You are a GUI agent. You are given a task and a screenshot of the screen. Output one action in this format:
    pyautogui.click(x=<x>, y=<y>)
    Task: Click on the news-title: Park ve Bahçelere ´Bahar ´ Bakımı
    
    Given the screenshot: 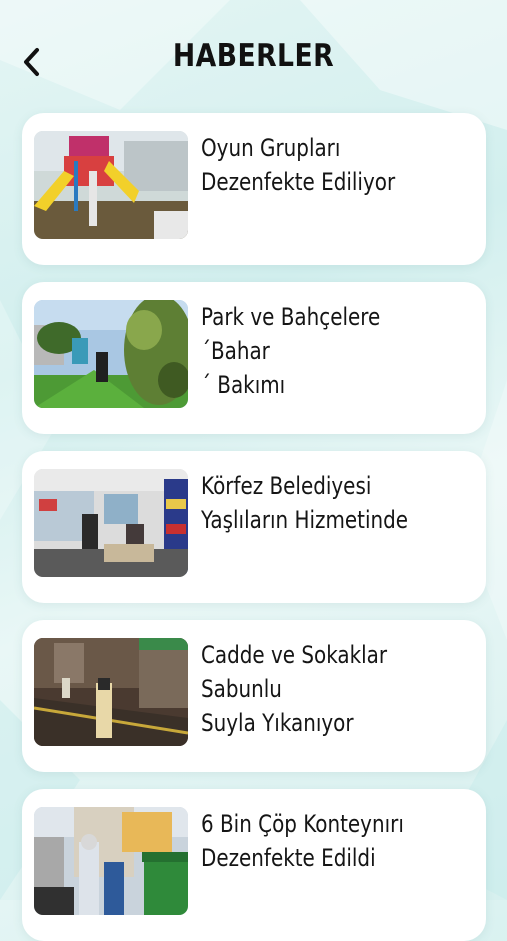 What is the action you would take?
    pyautogui.click(x=291, y=351)
    